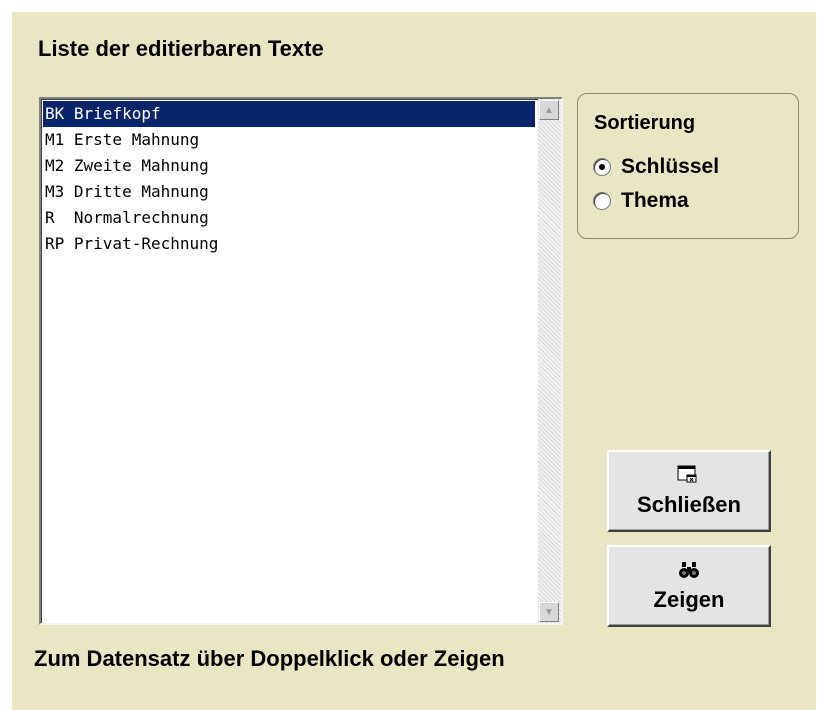  I want to click on close-button: Schließen, so click(689, 491).